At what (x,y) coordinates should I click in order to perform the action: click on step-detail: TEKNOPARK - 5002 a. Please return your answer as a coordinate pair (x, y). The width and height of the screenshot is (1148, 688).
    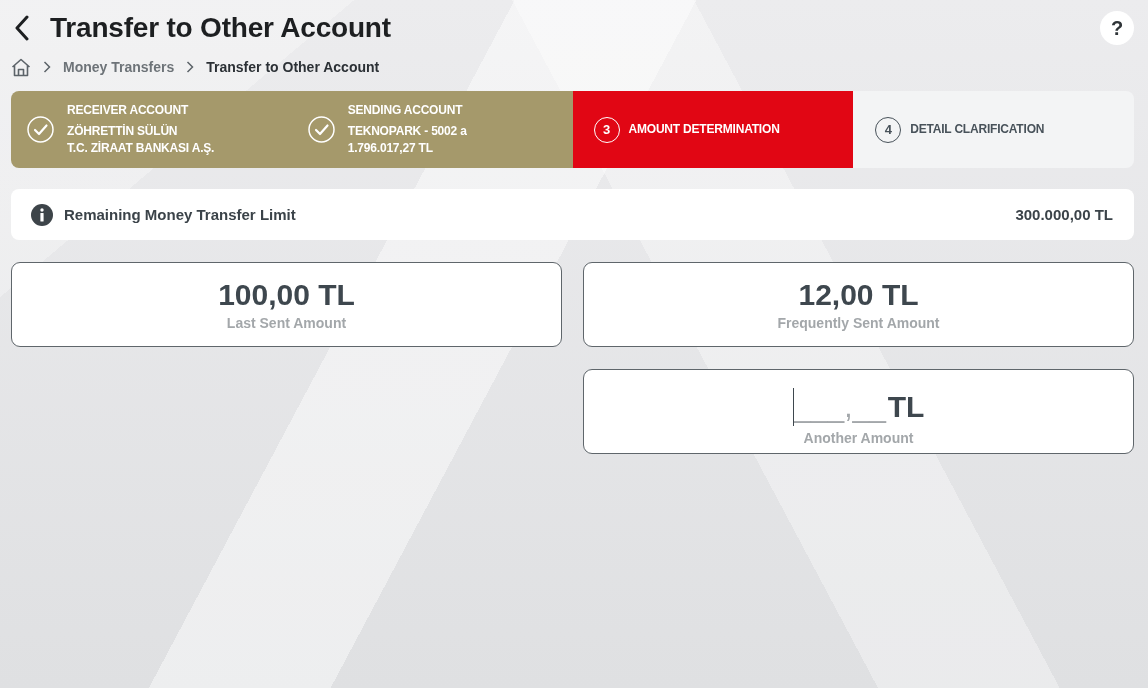
    Looking at the image, I should click on (407, 131).